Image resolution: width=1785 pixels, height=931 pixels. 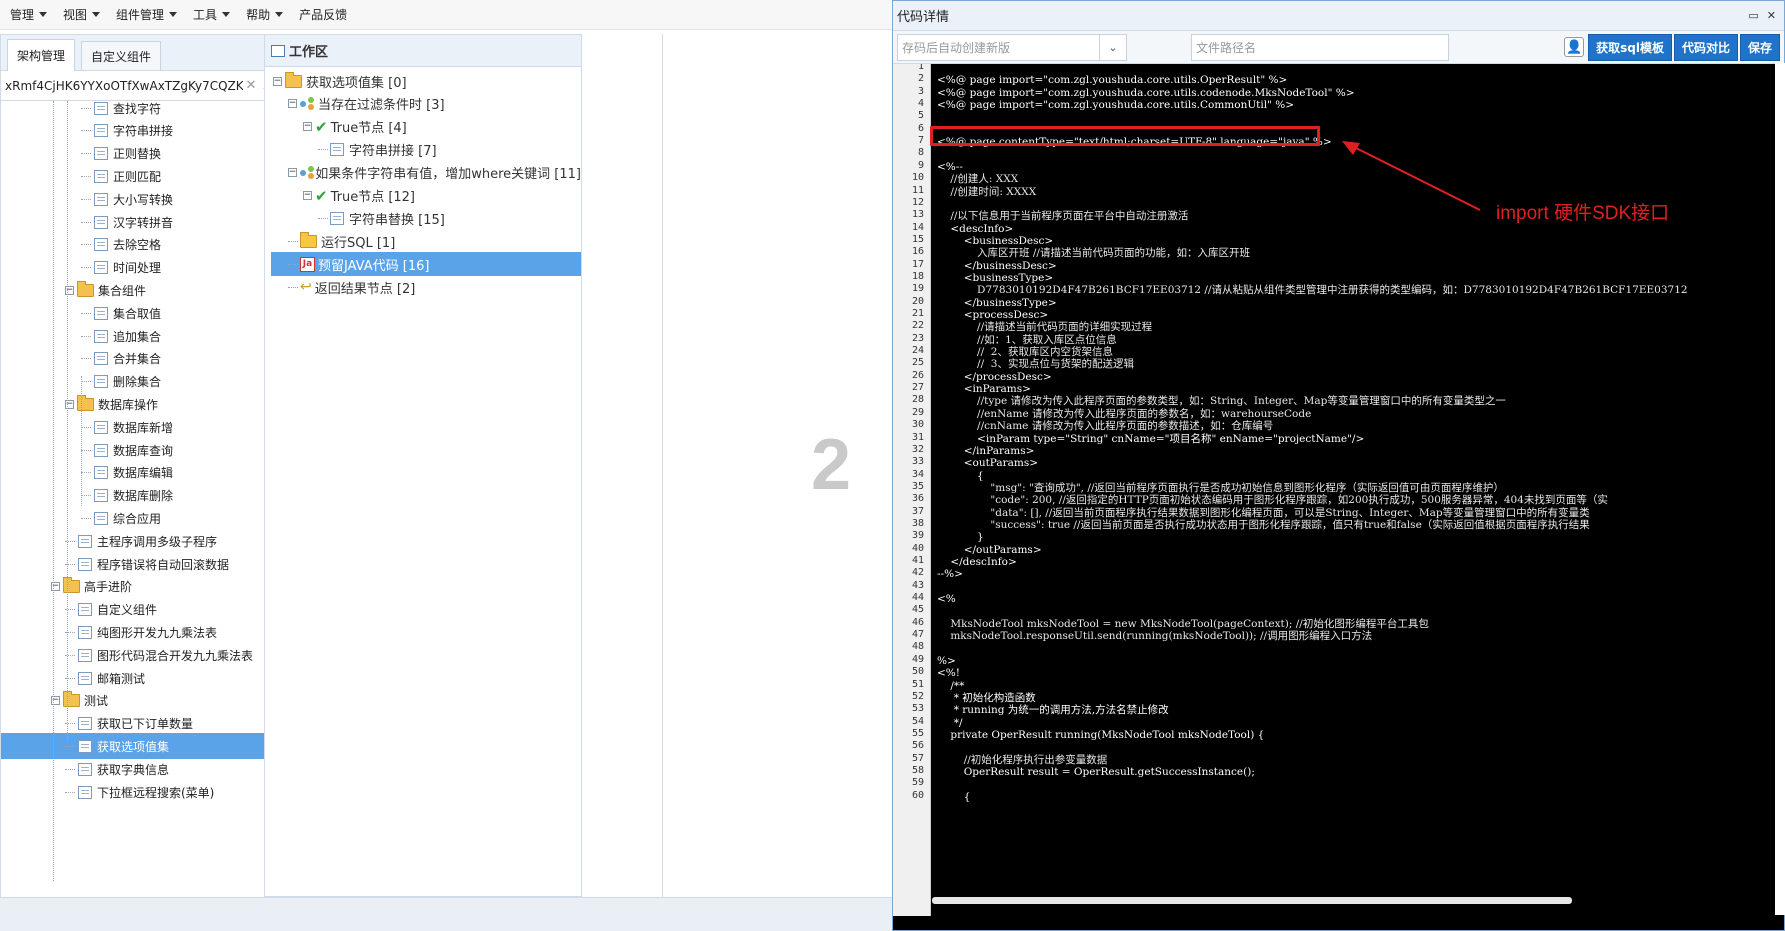 I want to click on clear-icon: ✕, so click(x=251, y=85).